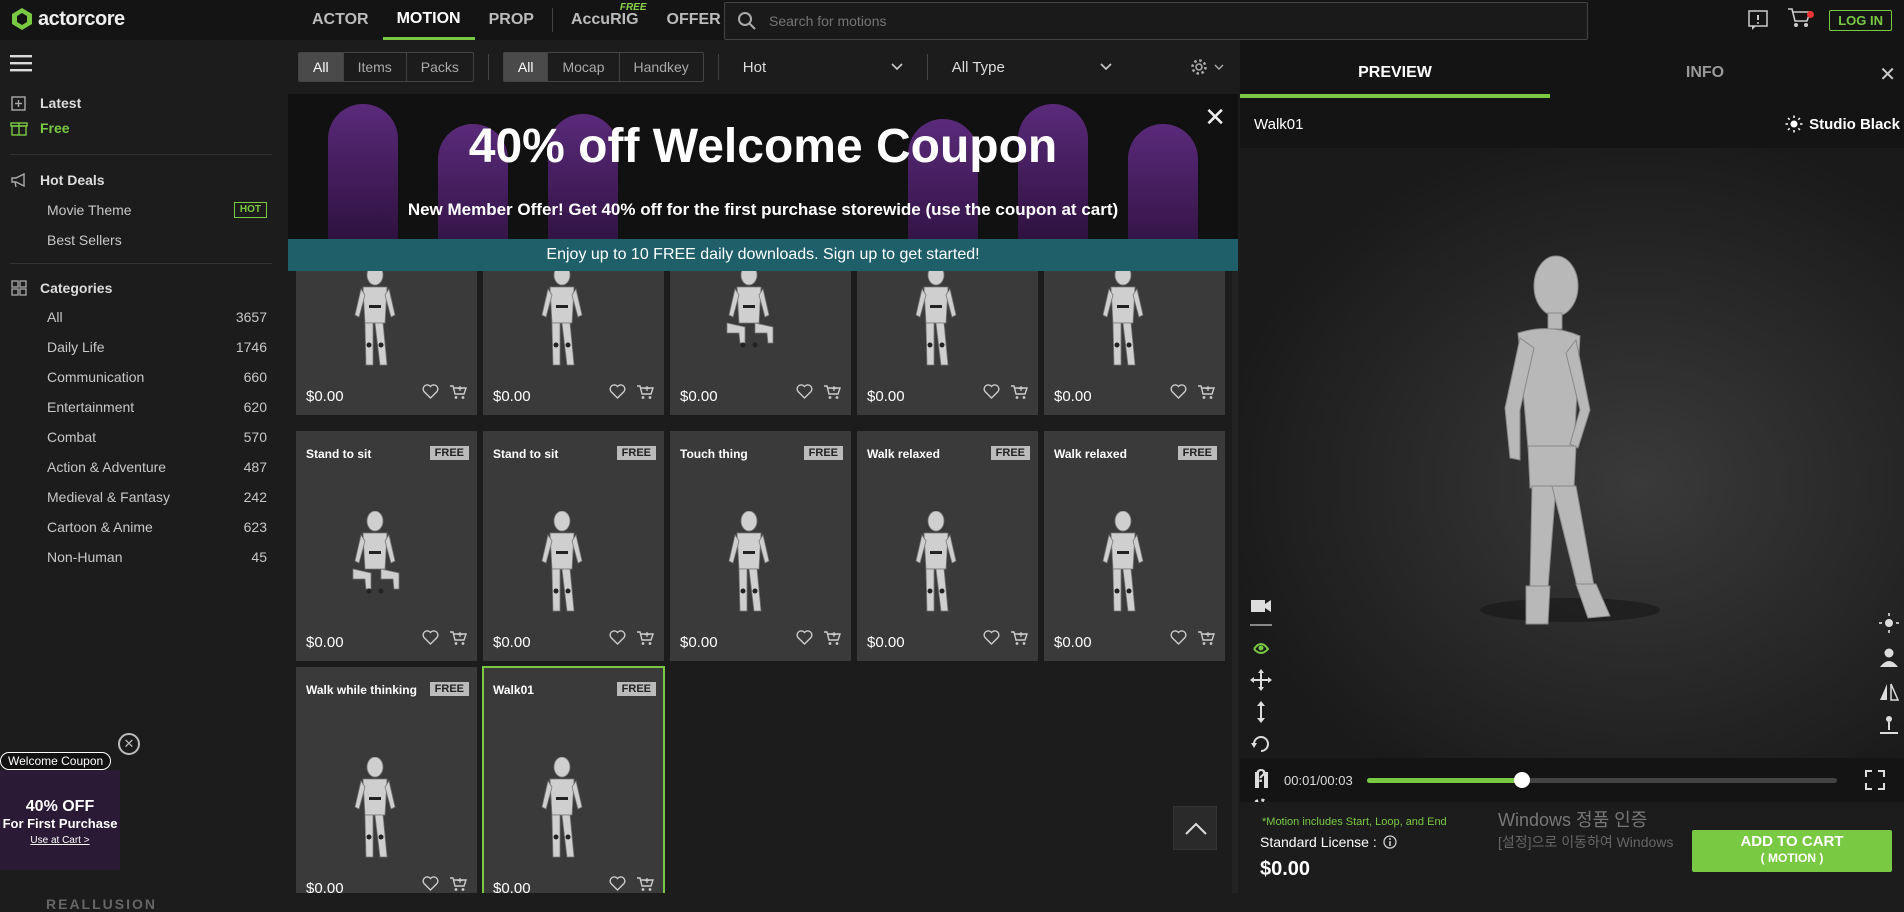  I want to click on search-input, so click(1178, 21).